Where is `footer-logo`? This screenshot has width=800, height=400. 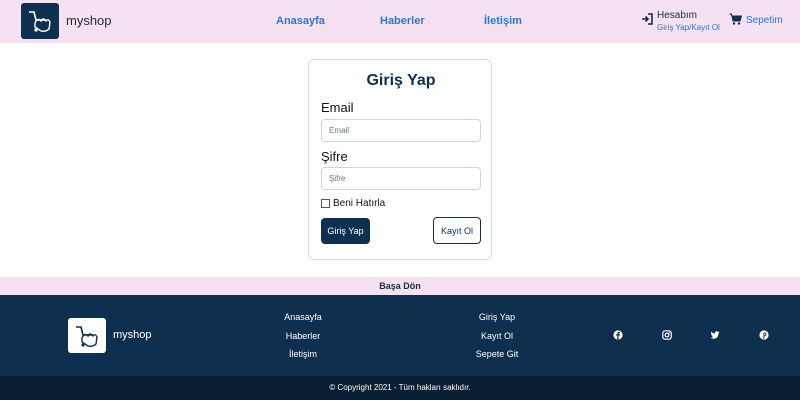
footer-logo is located at coordinates (87, 335).